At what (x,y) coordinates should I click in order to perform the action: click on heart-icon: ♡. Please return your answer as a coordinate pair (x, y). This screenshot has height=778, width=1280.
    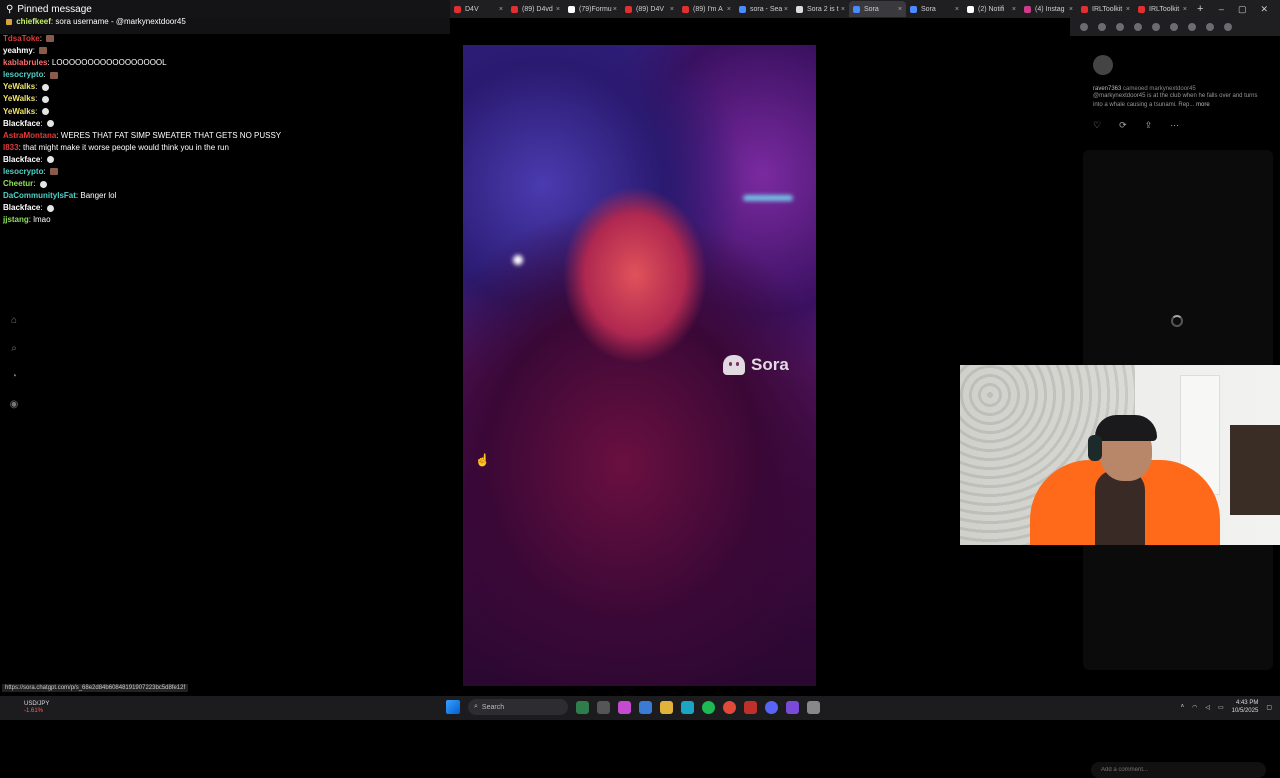
    Looking at the image, I should click on (1097, 125).